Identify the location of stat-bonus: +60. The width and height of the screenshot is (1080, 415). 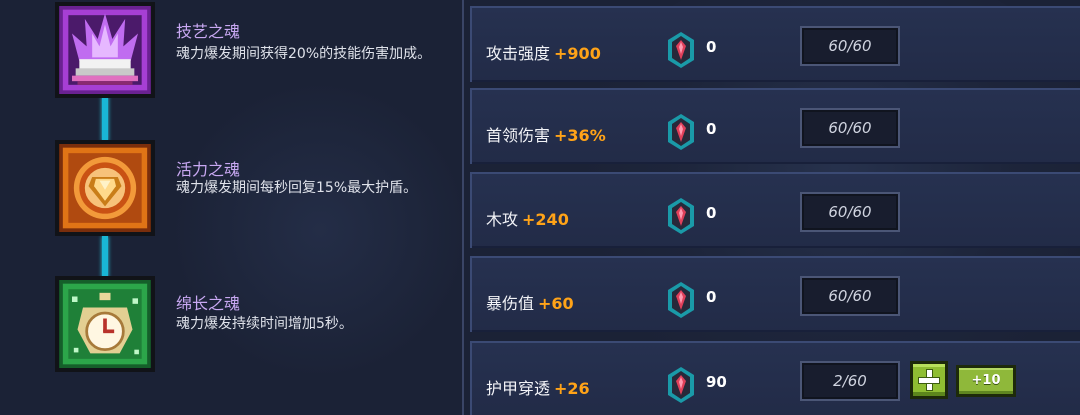
(556, 303).